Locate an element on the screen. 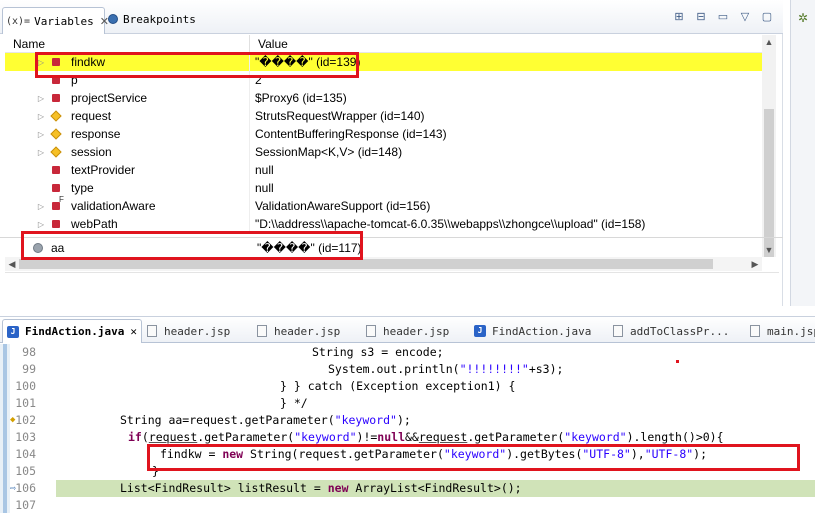 Image resolution: width=815 pixels, height=513 pixels. code-line: 99 System.out.println("!!!!!!!!"+s3); is located at coordinates (412, 369).